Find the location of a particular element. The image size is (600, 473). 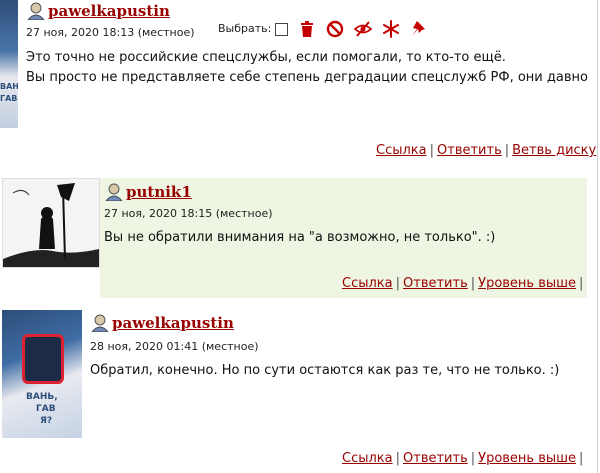

username: putnik1 is located at coordinates (159, 192).